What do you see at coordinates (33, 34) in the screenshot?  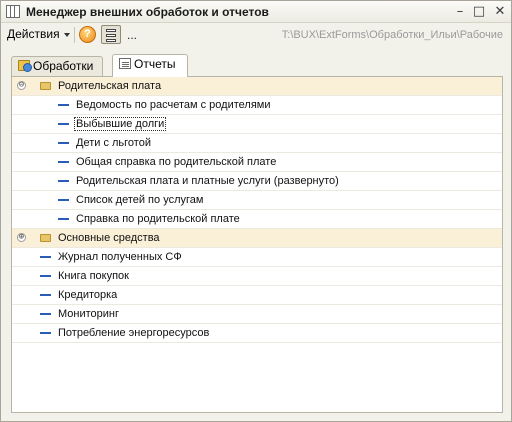 I see `actions-label: Действия` at bounding box center [33, 34].